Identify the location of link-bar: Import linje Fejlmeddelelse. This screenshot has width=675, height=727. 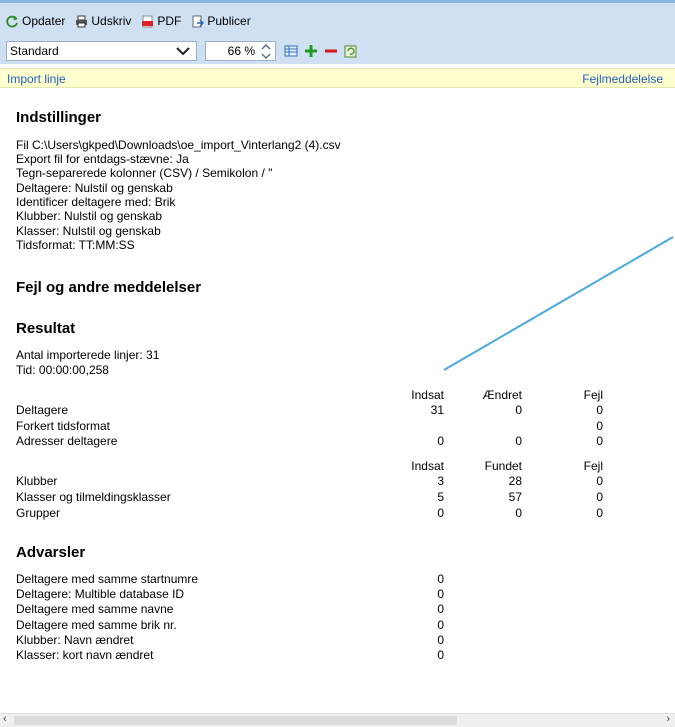
(337, 78).